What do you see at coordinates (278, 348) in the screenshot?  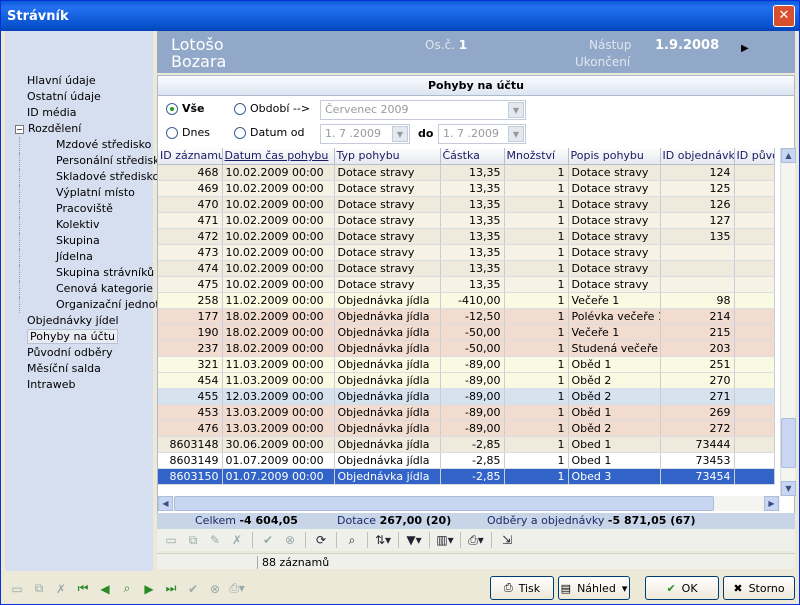 I see `table-cell: 18.02.2009 00:00` at bounding box center [278, 348].